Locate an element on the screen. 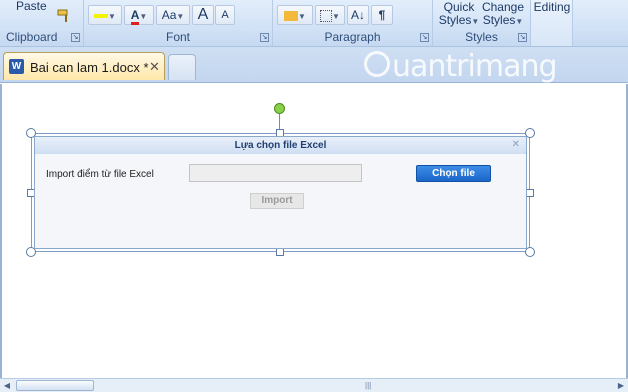 Image resolution: width=628 pixels, height=392 pixels. resize-handle-bottom is located at coordinates (280, 252).